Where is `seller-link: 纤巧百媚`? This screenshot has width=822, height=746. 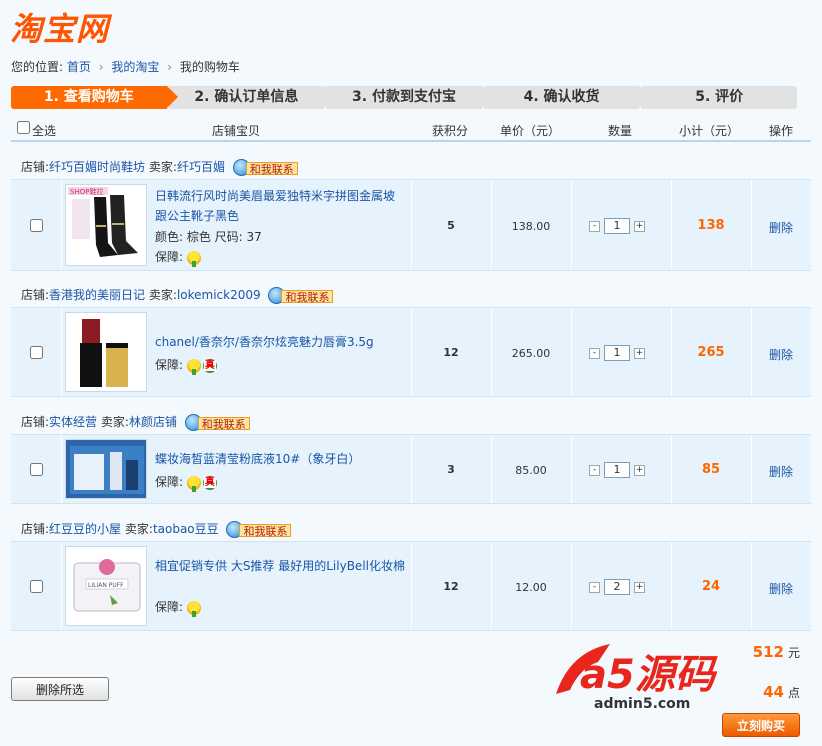 seller-link: 纤巧百媚 is located at coordinates (201, 167).